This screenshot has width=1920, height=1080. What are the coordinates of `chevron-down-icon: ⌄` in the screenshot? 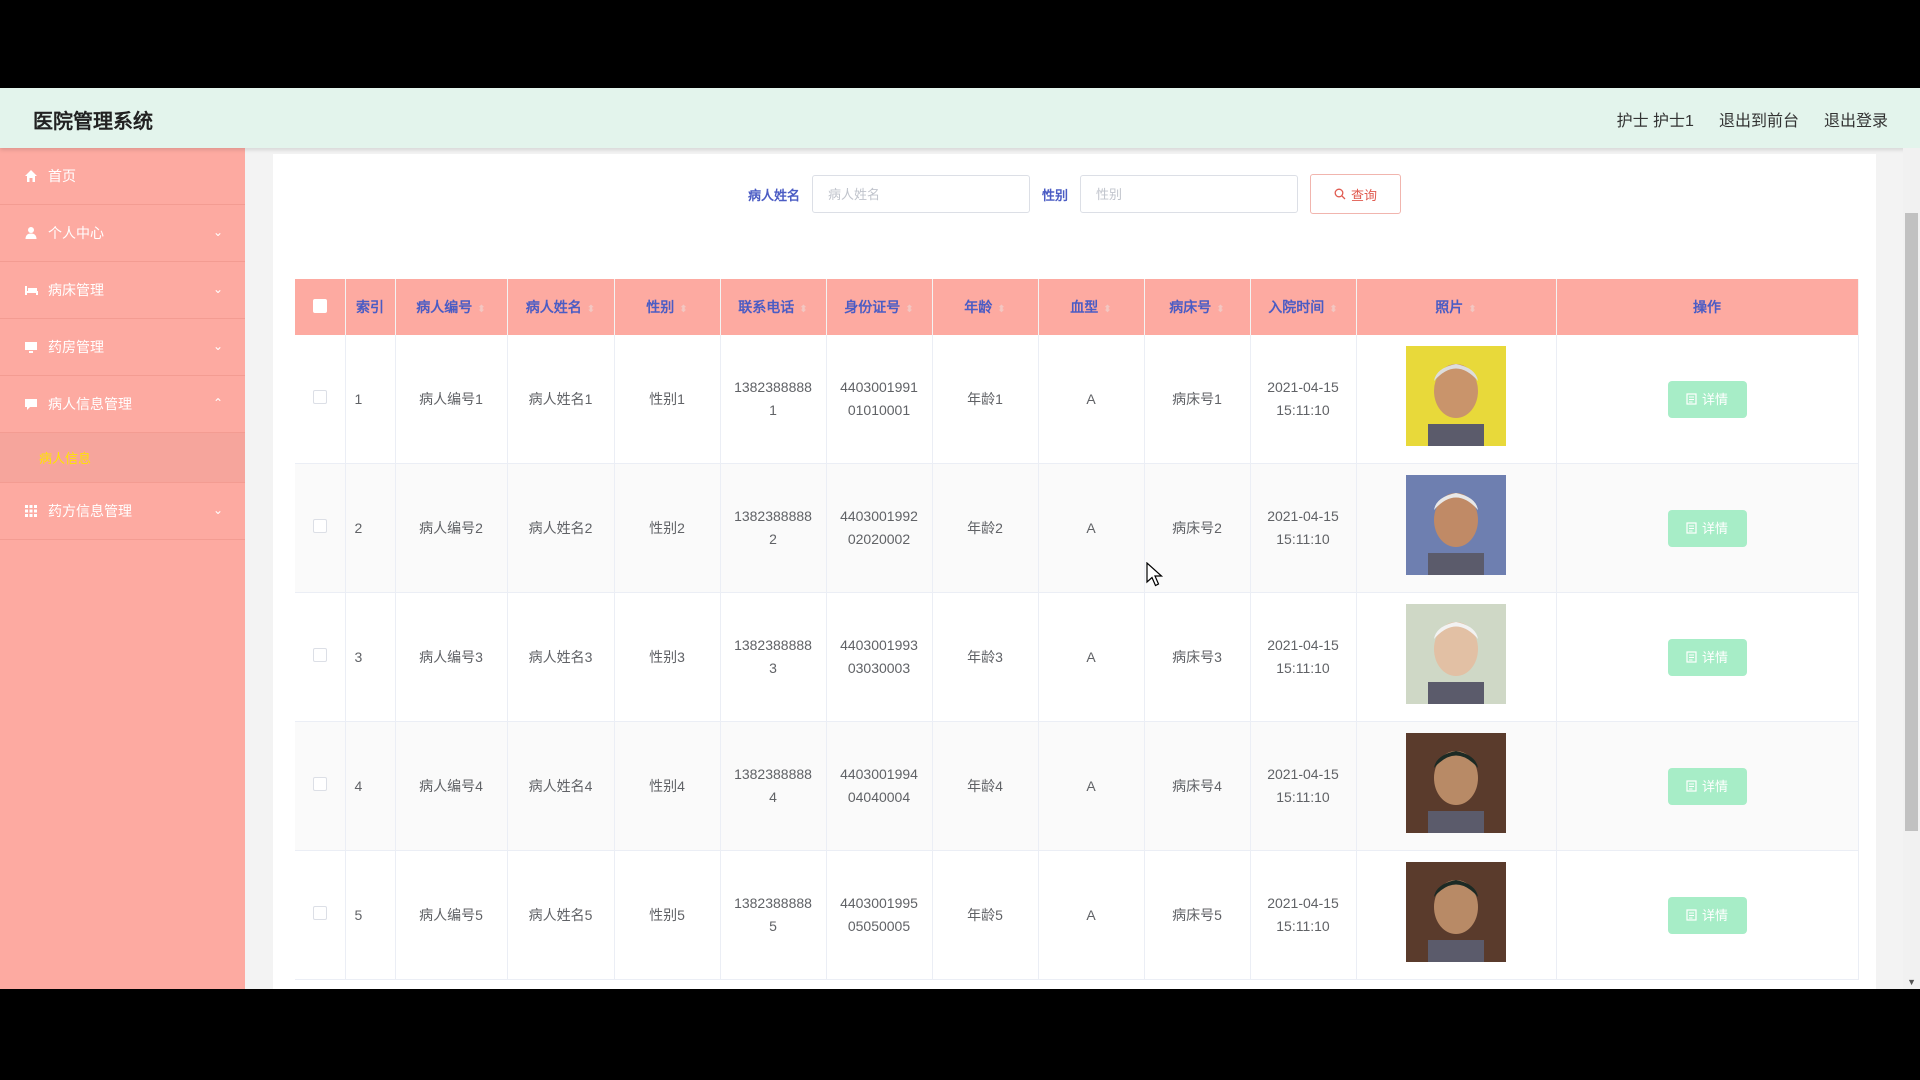 It's located at (217, 510).